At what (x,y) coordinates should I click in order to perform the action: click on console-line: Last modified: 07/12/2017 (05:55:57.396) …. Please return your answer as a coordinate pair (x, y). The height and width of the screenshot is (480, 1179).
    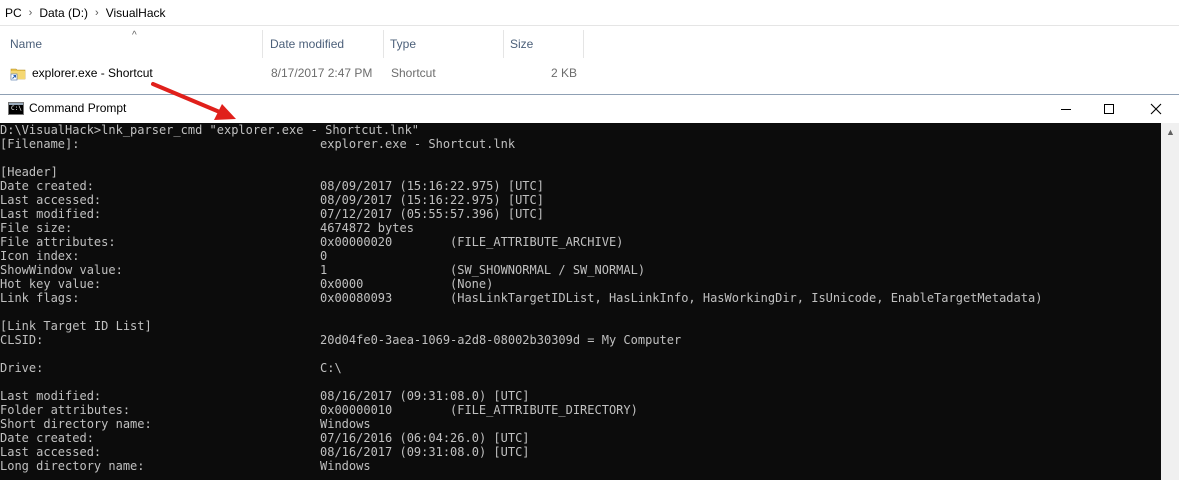
    Looking at the image, I should click on (580, 214).